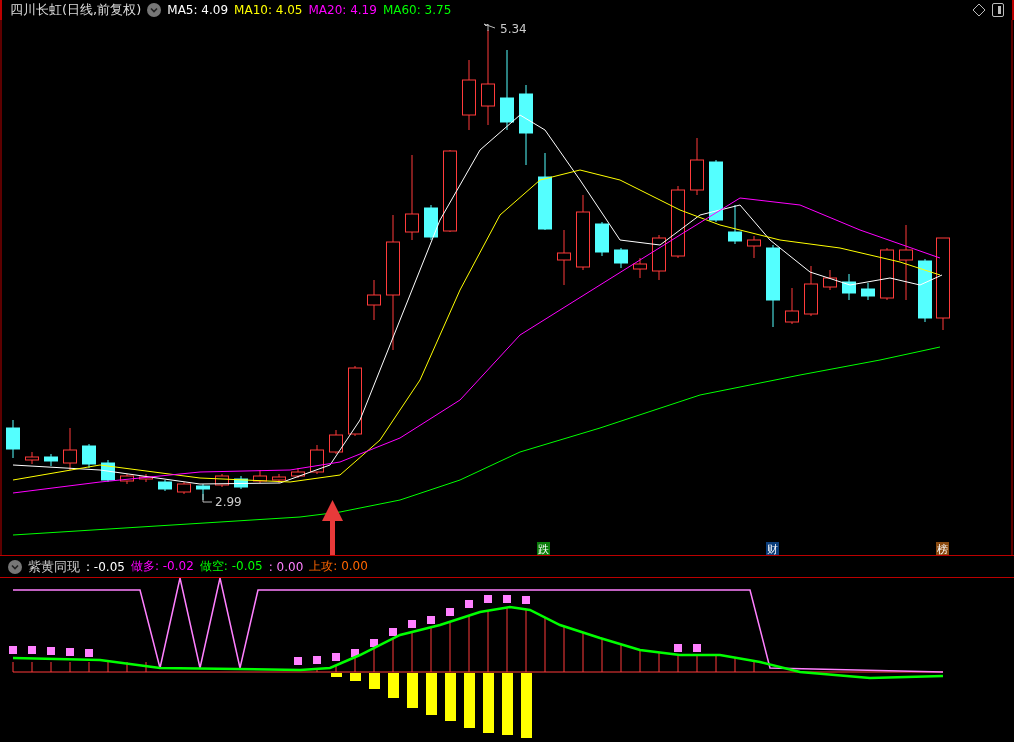  I want to click on ma-value: MA60: 3.75, so click(417, 10).